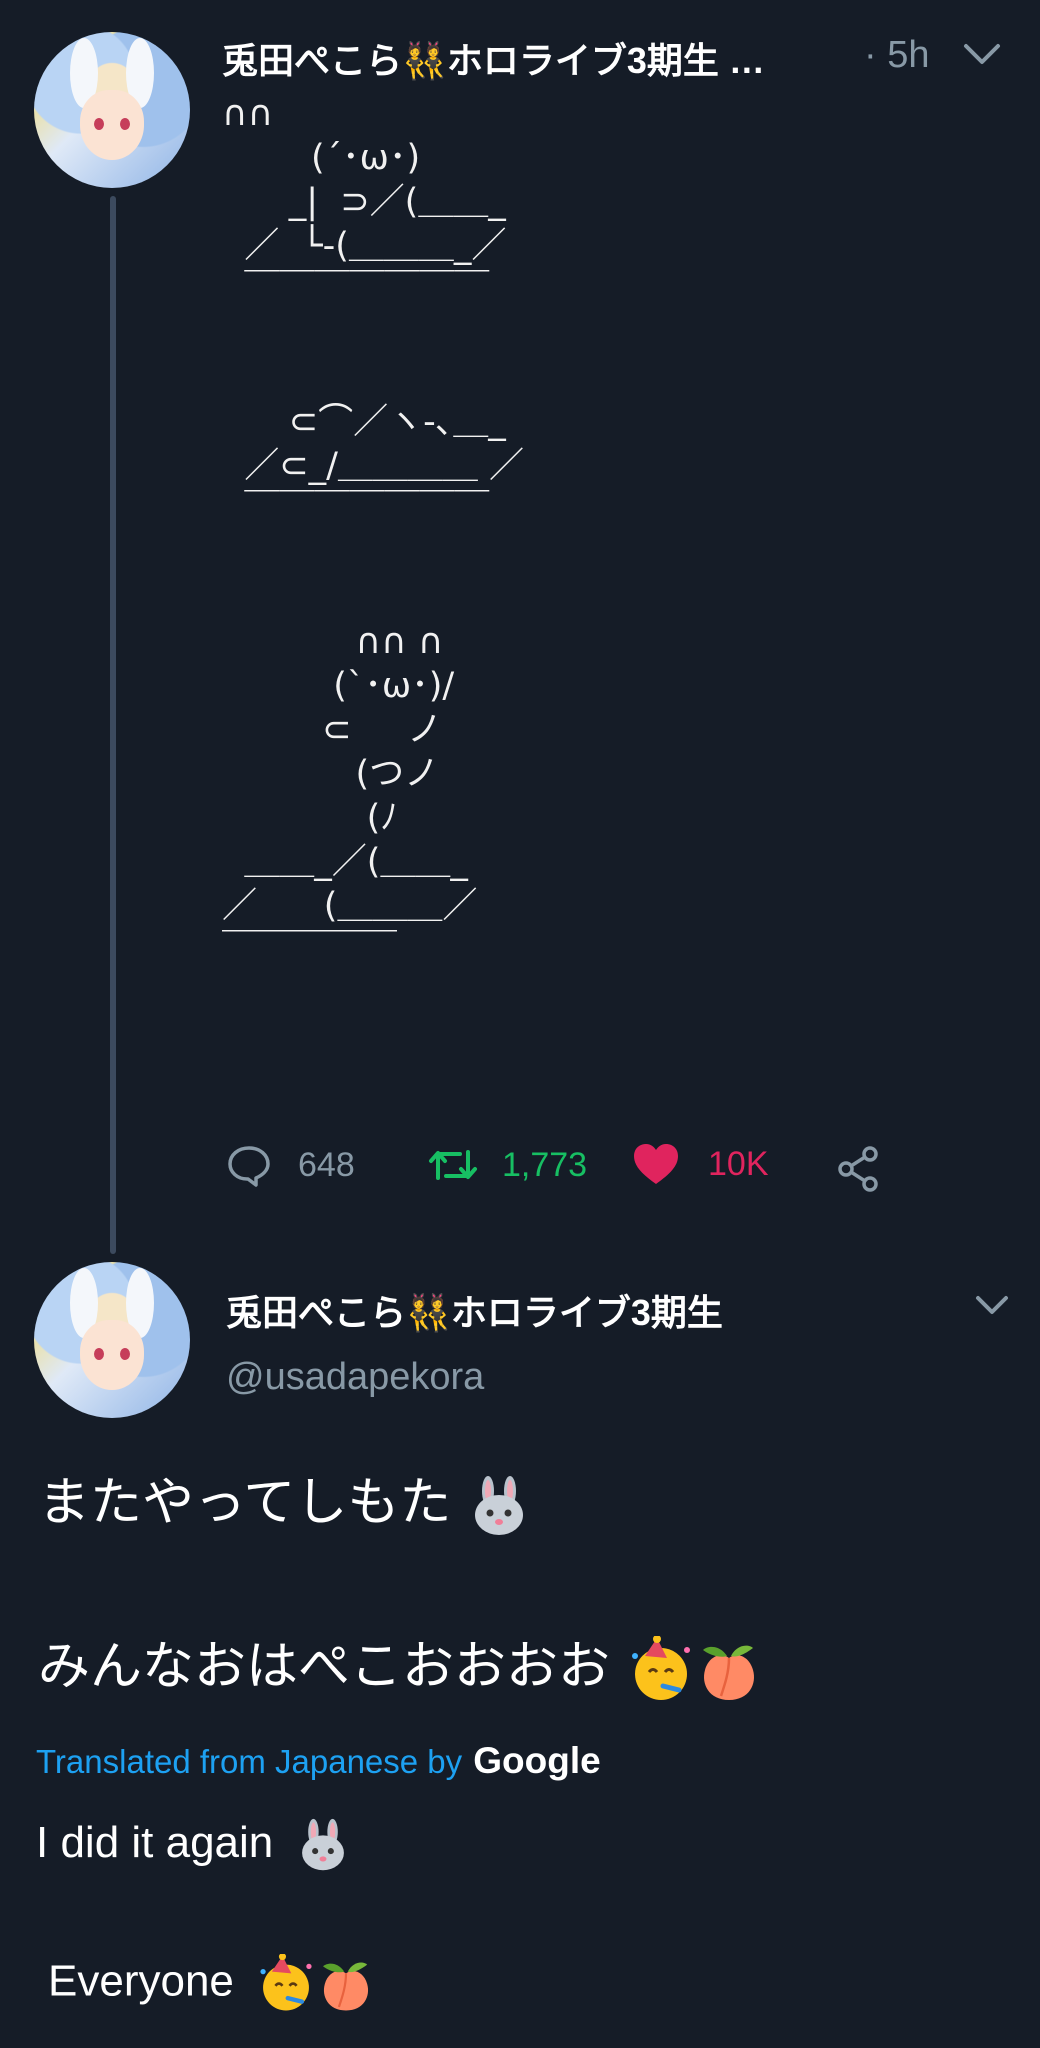 The width and height of the screenshot is (1040, 2048). I want to click on ascii-art-line: ⊂⌒／ヽ-､＿_, so click(364, 422).